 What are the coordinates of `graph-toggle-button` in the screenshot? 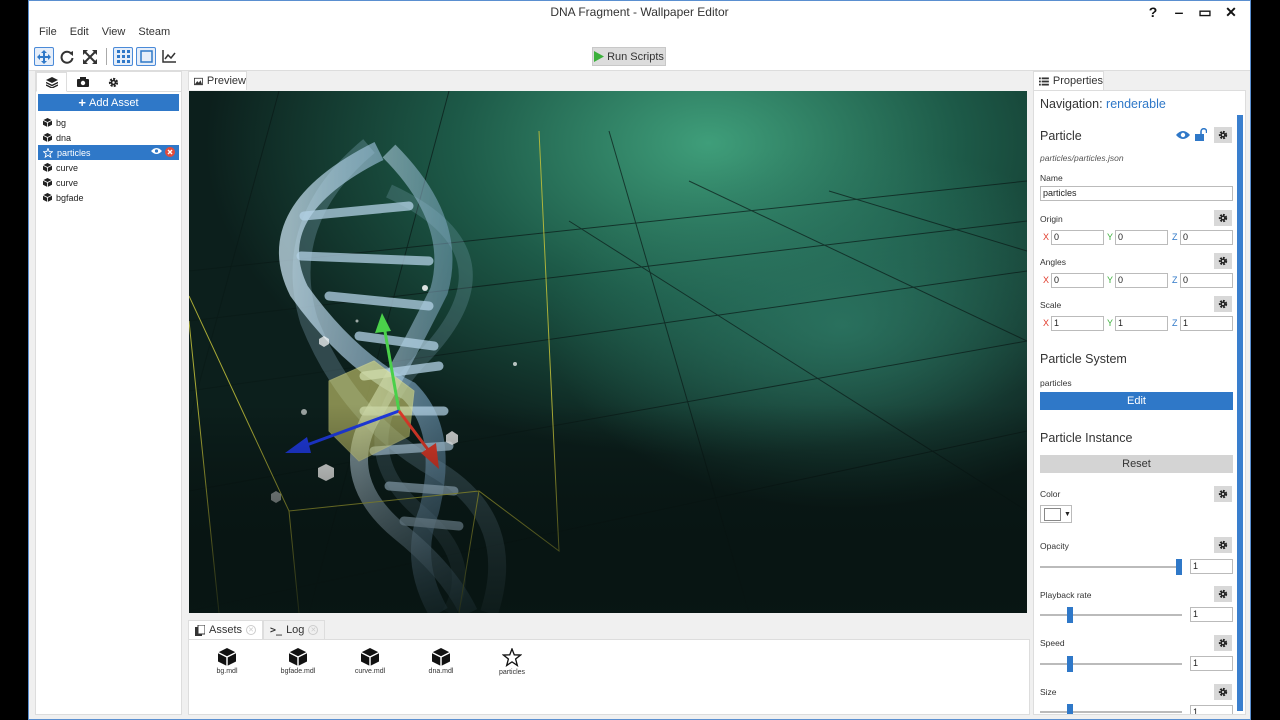 It's located at (169, 56).